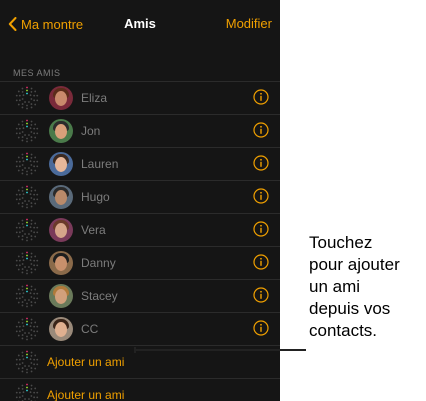 This screenshot has height=401, width=426. I want to click on friend-row: Vera, so click(140, 229).